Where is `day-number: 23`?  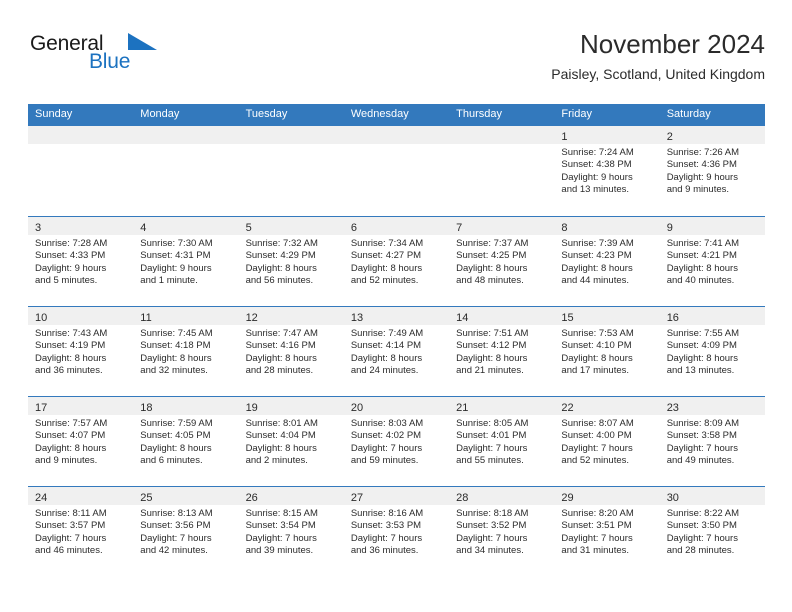 day-number: 23 is located at coordinates (672, 408).